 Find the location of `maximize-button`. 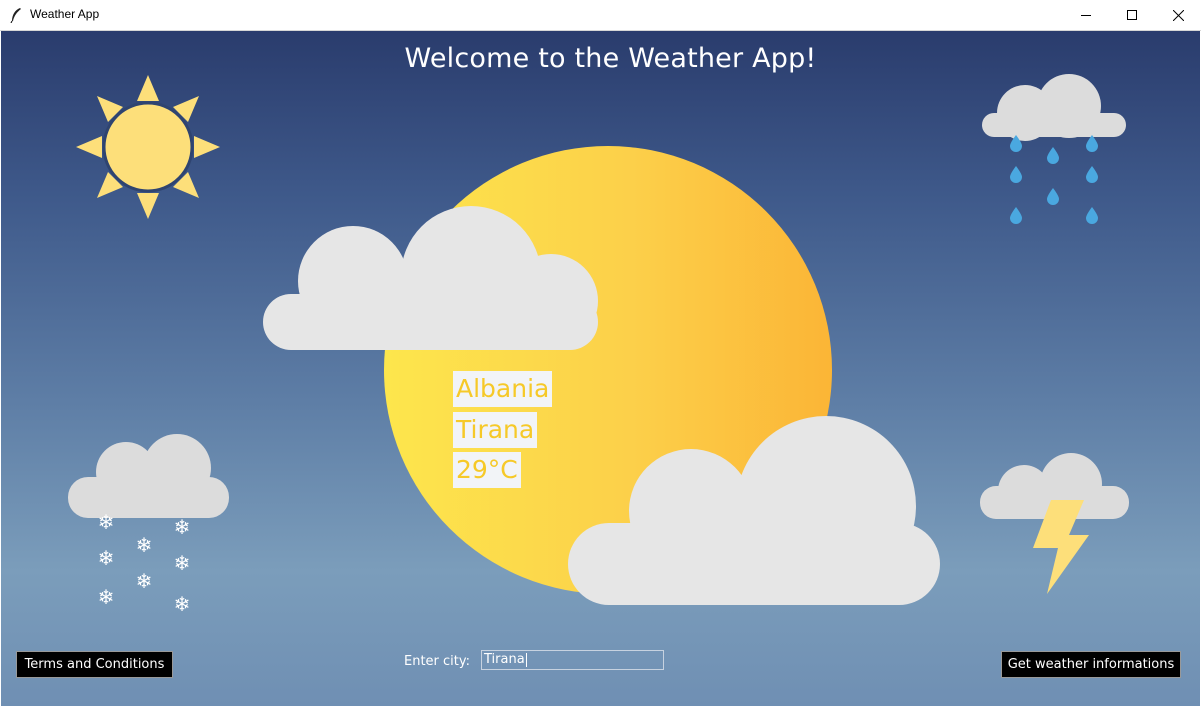

maximize-button is located at coordinates (1132, 15).